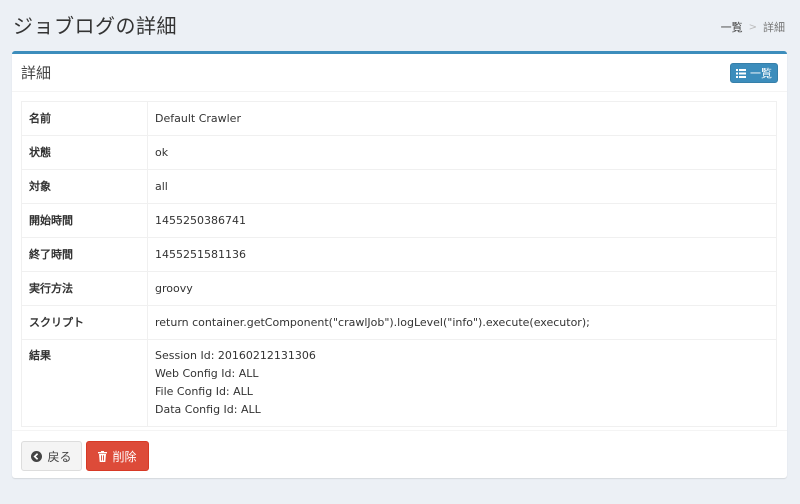 Image resolution: width=800 pixels, height=504 pixels. I want to click on row-value-end-time: 1455251581136, so click(462, 254).